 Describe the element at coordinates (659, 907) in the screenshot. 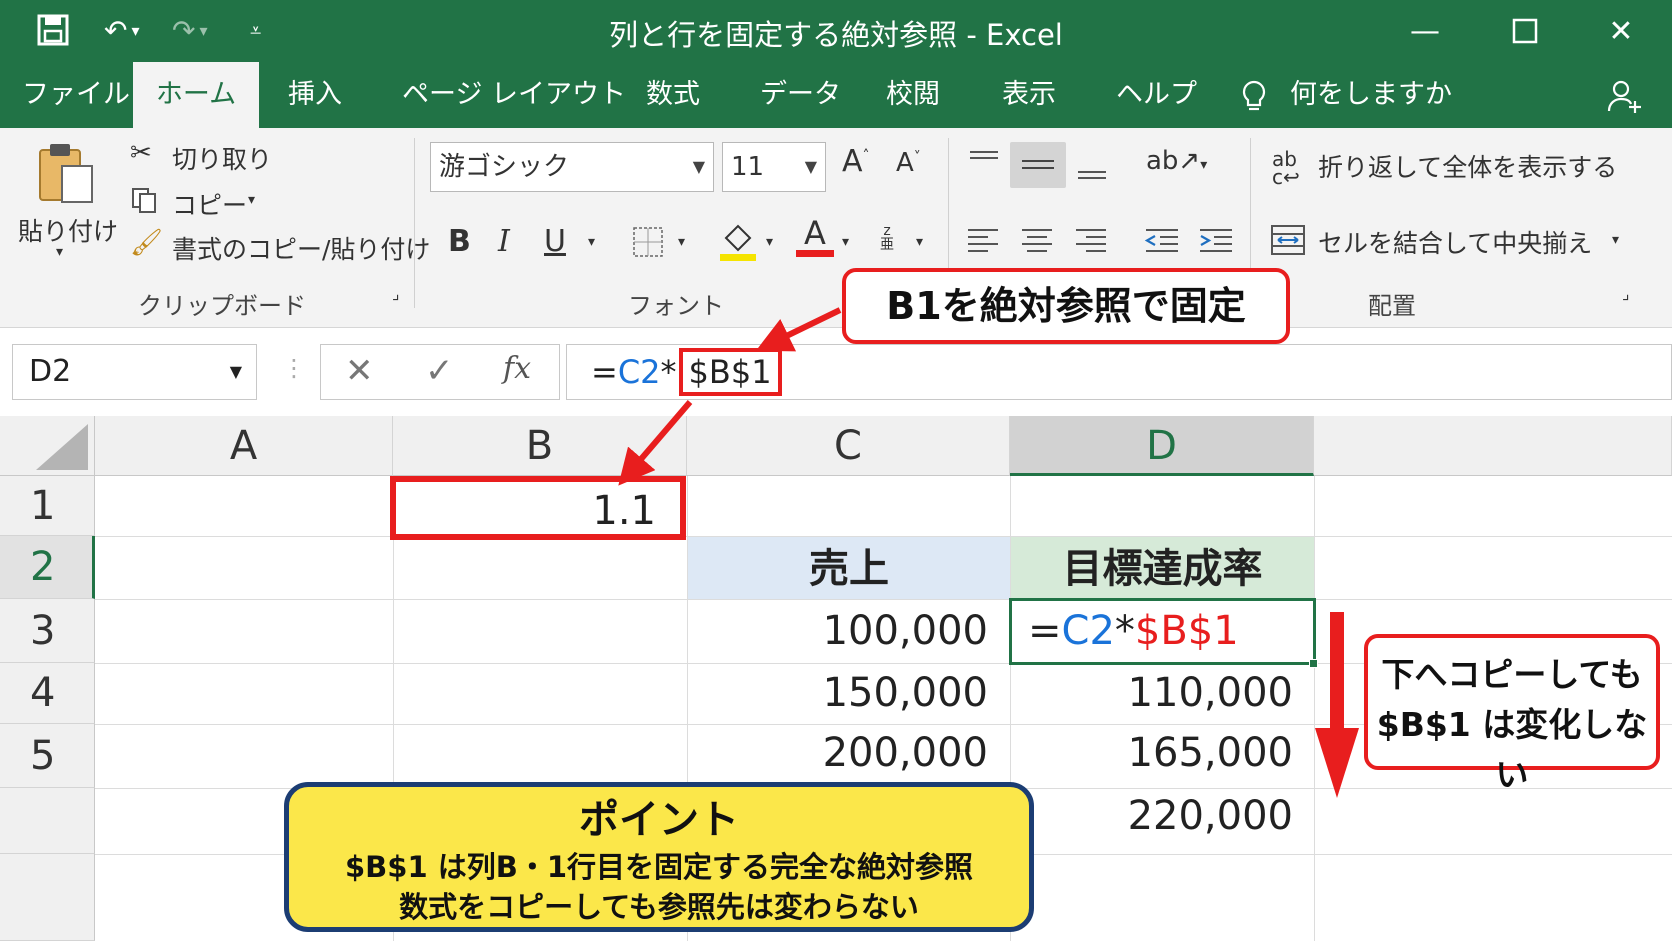

I see `point-line2: 数式をコピーしても参照先は変わらない` at that location.